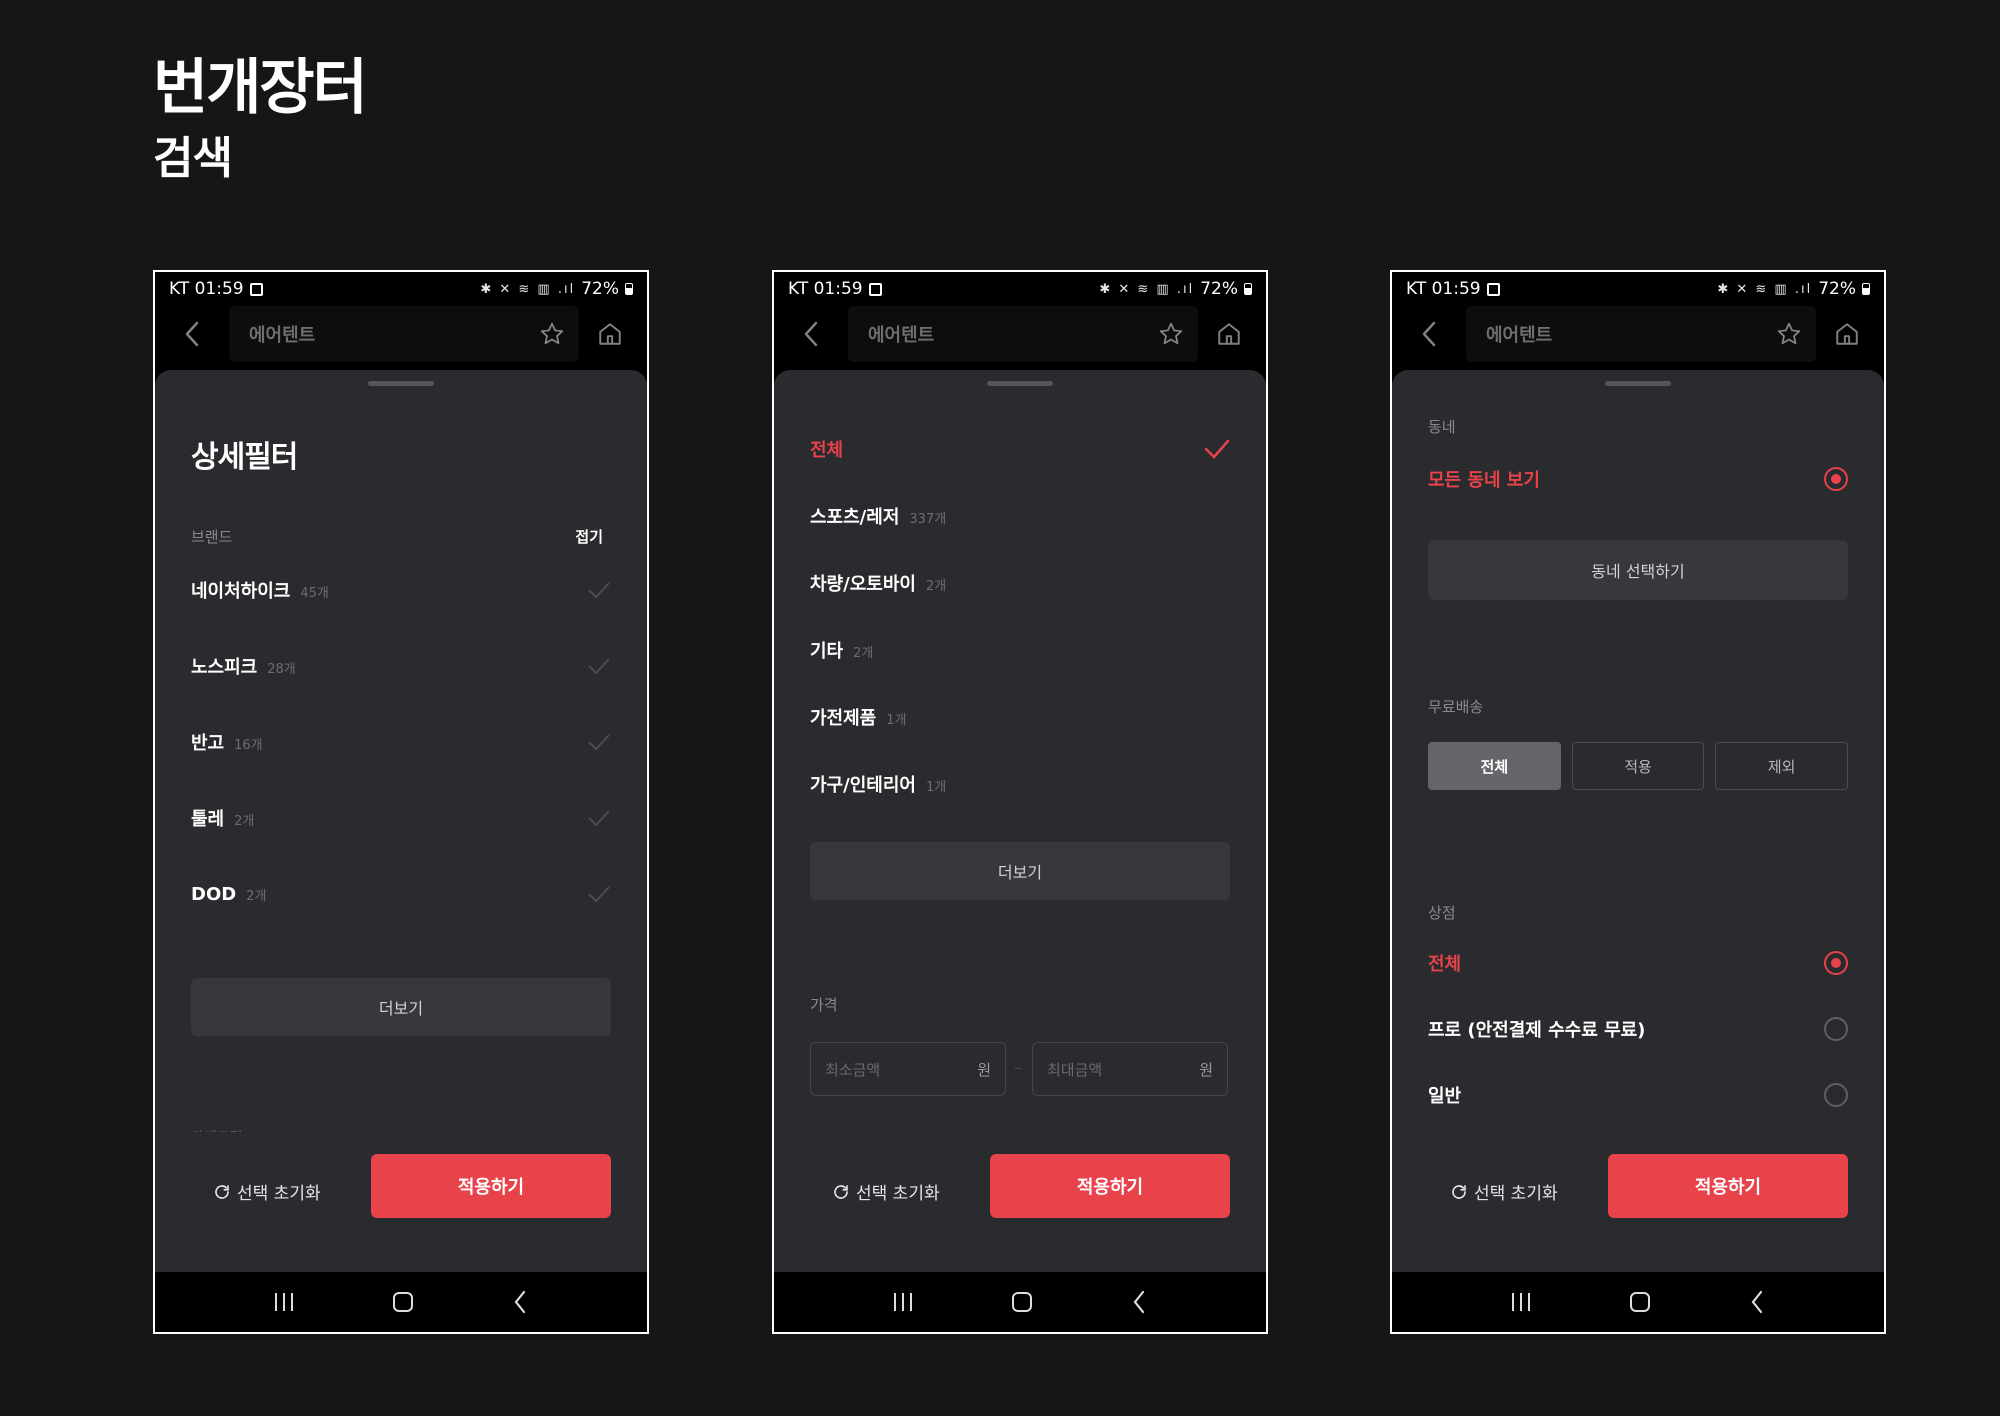  What do you see at coordinates (984, 1069) in the screenshot?
I see `price-unit: 원` at bounding box center [984, 1069].